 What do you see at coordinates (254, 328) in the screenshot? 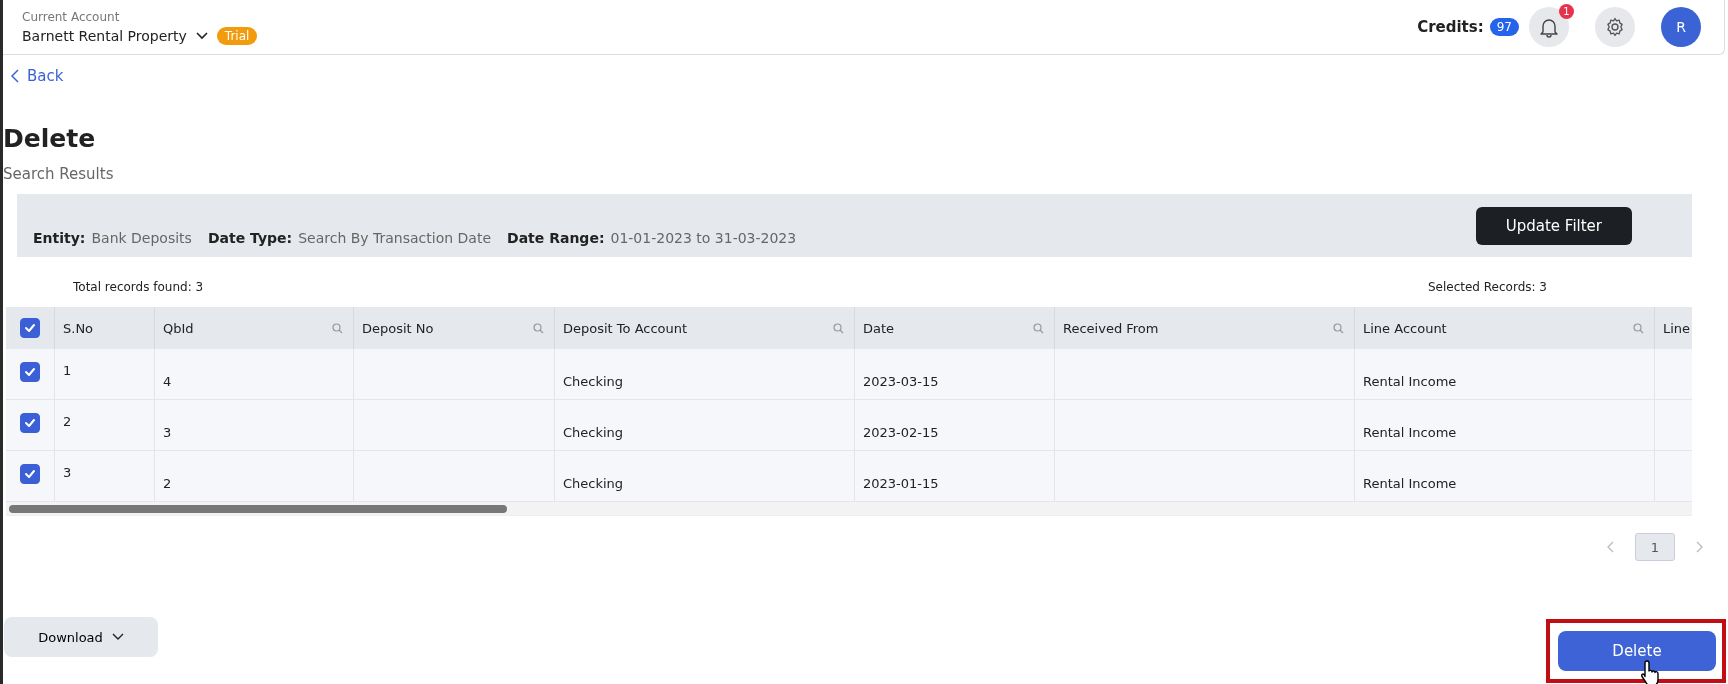
I see `column-header: QbId` at bounding box center [254, 328].